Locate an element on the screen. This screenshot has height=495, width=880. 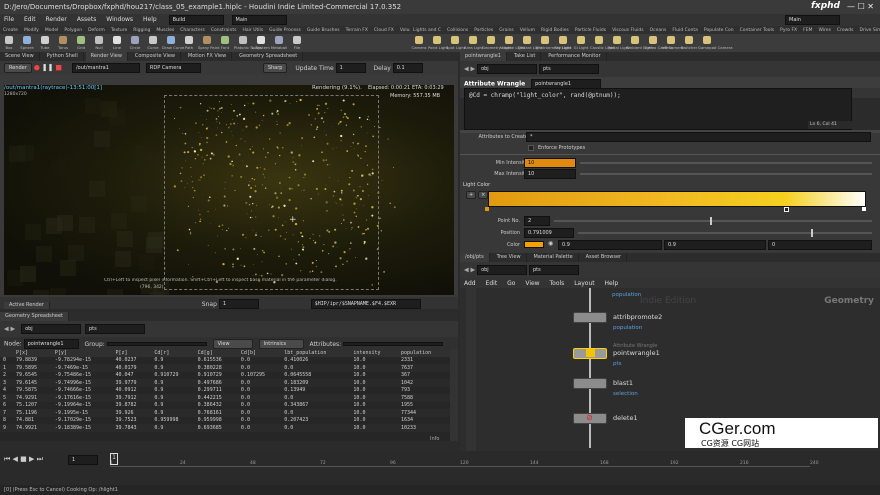
window-controls: — ☐ ✕ is located at coordinates (860, 6).